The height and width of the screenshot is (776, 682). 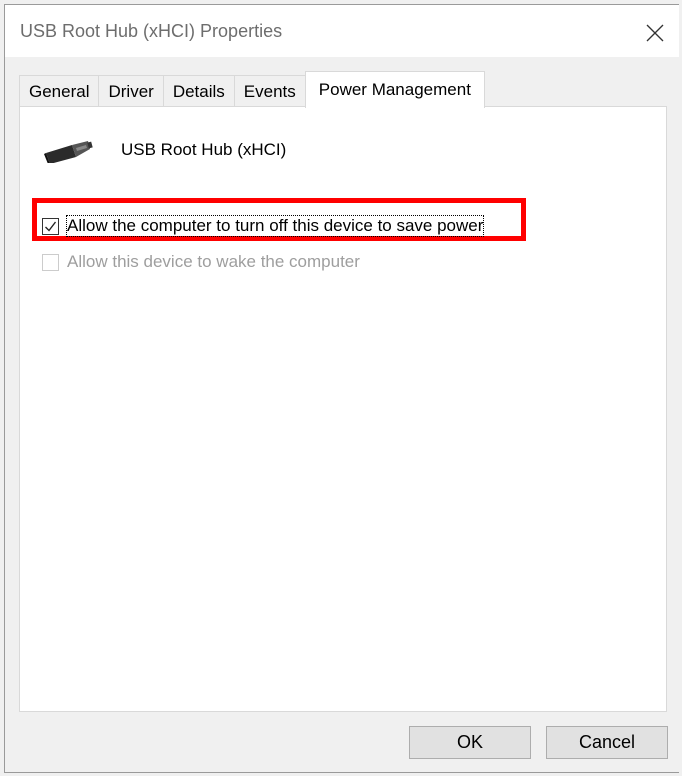 What do you see at coordinates (198, 91) in the screenshot?
I see `tab-details: Details` at bounding box center [198, 91].